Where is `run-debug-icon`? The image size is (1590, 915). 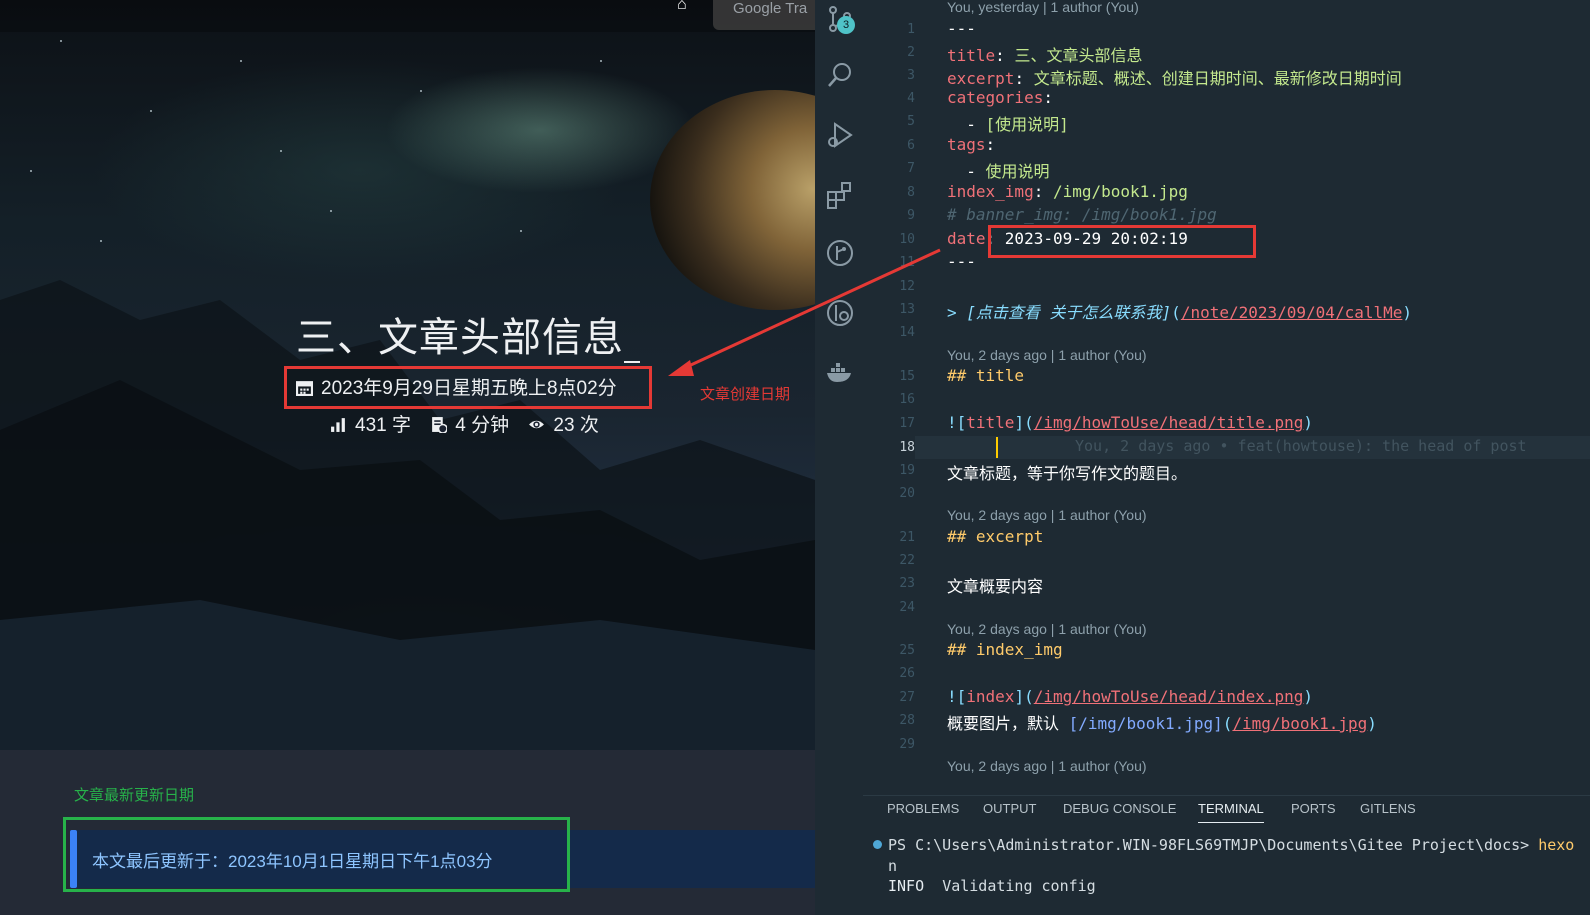 run-debug-icon is located at coordinates (840, 135).